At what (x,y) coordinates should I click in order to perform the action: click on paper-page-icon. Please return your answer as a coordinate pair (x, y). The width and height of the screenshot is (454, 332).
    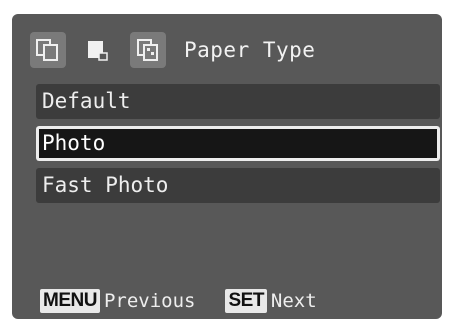
    Looking at the image, I should click on (98, 50).